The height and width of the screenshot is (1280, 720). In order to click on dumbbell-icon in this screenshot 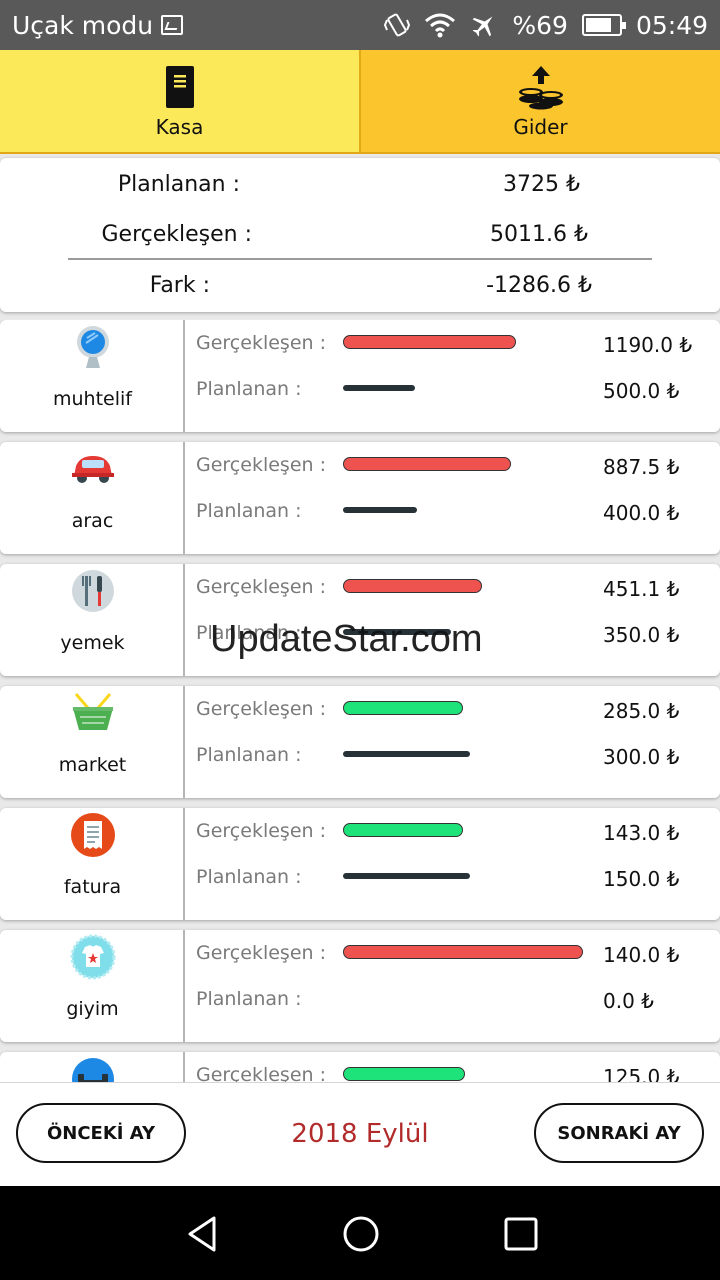, I will do `click(93, 1070)`.